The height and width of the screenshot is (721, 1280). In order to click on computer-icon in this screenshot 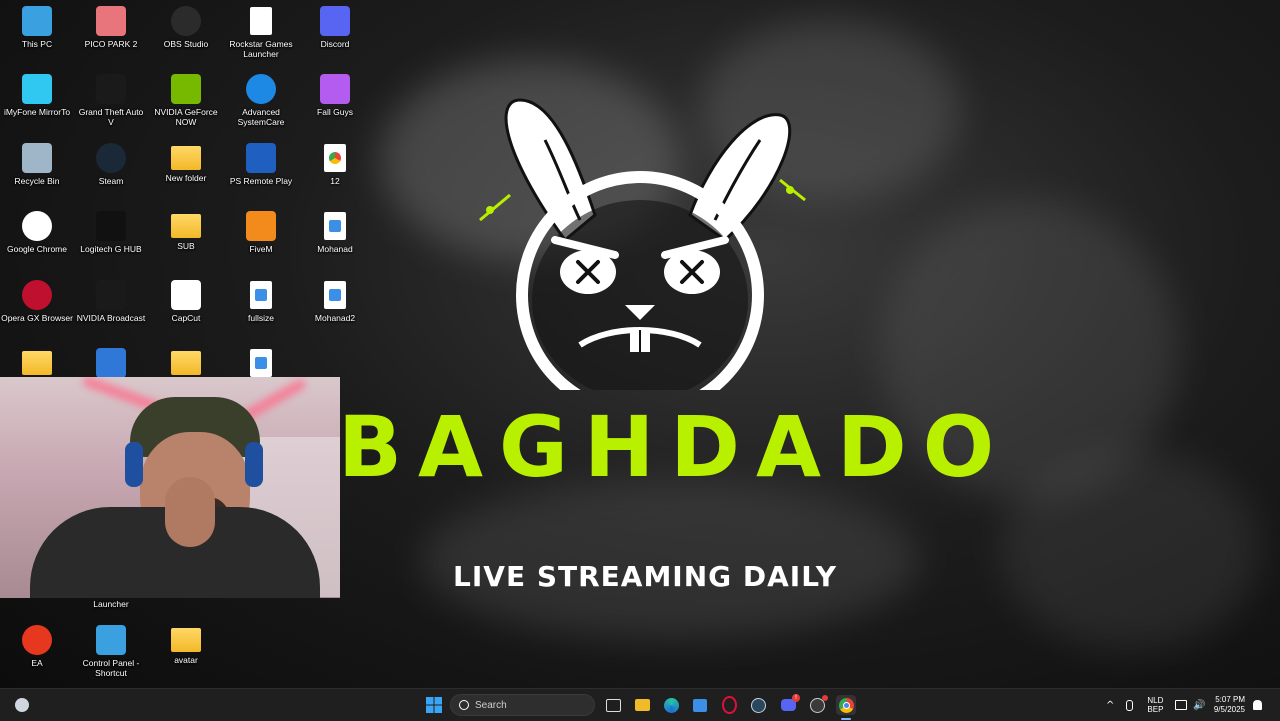, I will do `click(37, 21)`.